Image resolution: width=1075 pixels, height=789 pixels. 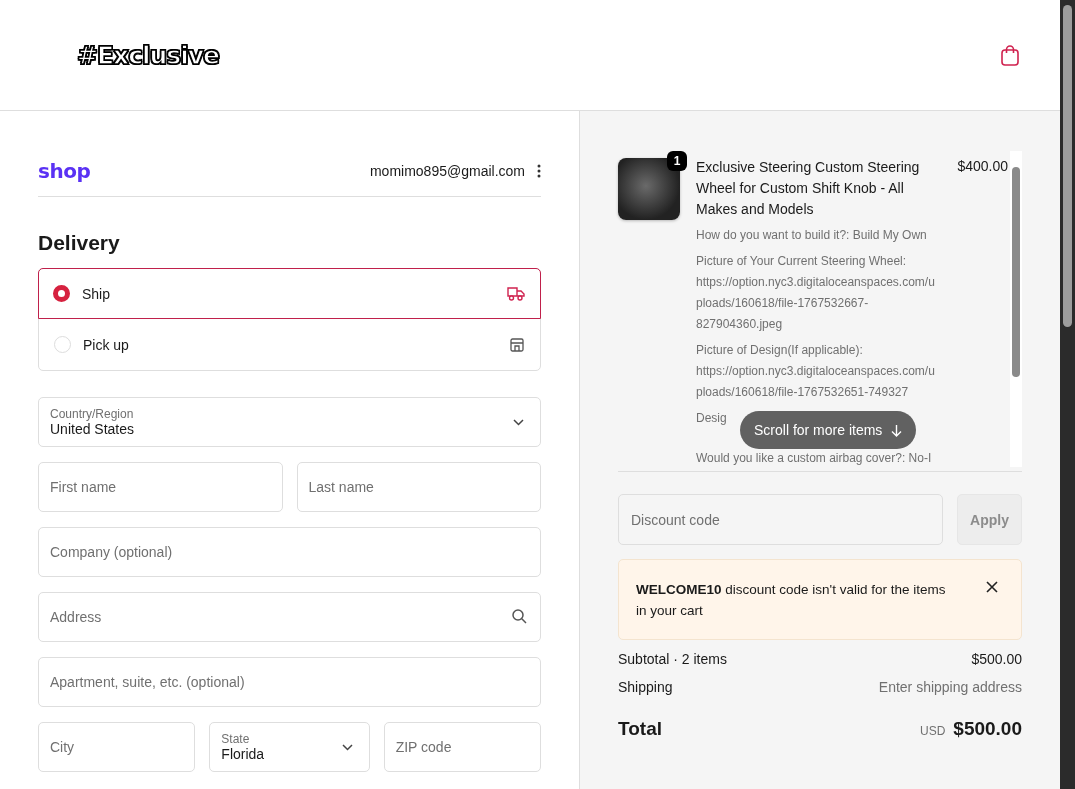 What do you see at coordinates (418, 487) in the screenshot?
I see `input-field: Last name` at bounding box center [418, 487].